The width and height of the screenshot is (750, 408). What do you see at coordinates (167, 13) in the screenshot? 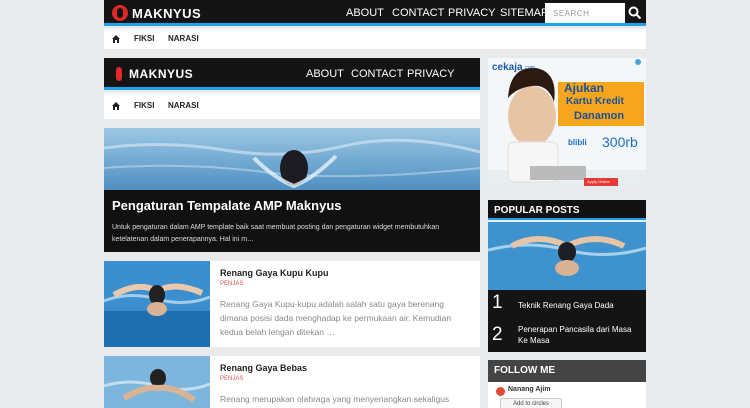
I see `logo-text: MAKNYUS` at bounding box center [167, 13].